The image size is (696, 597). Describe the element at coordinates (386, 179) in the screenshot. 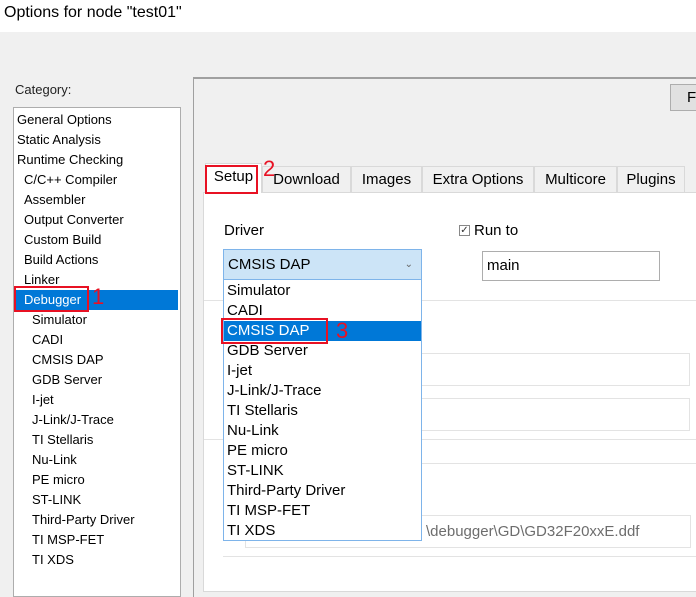

I see `tab-images: Images` at that location.